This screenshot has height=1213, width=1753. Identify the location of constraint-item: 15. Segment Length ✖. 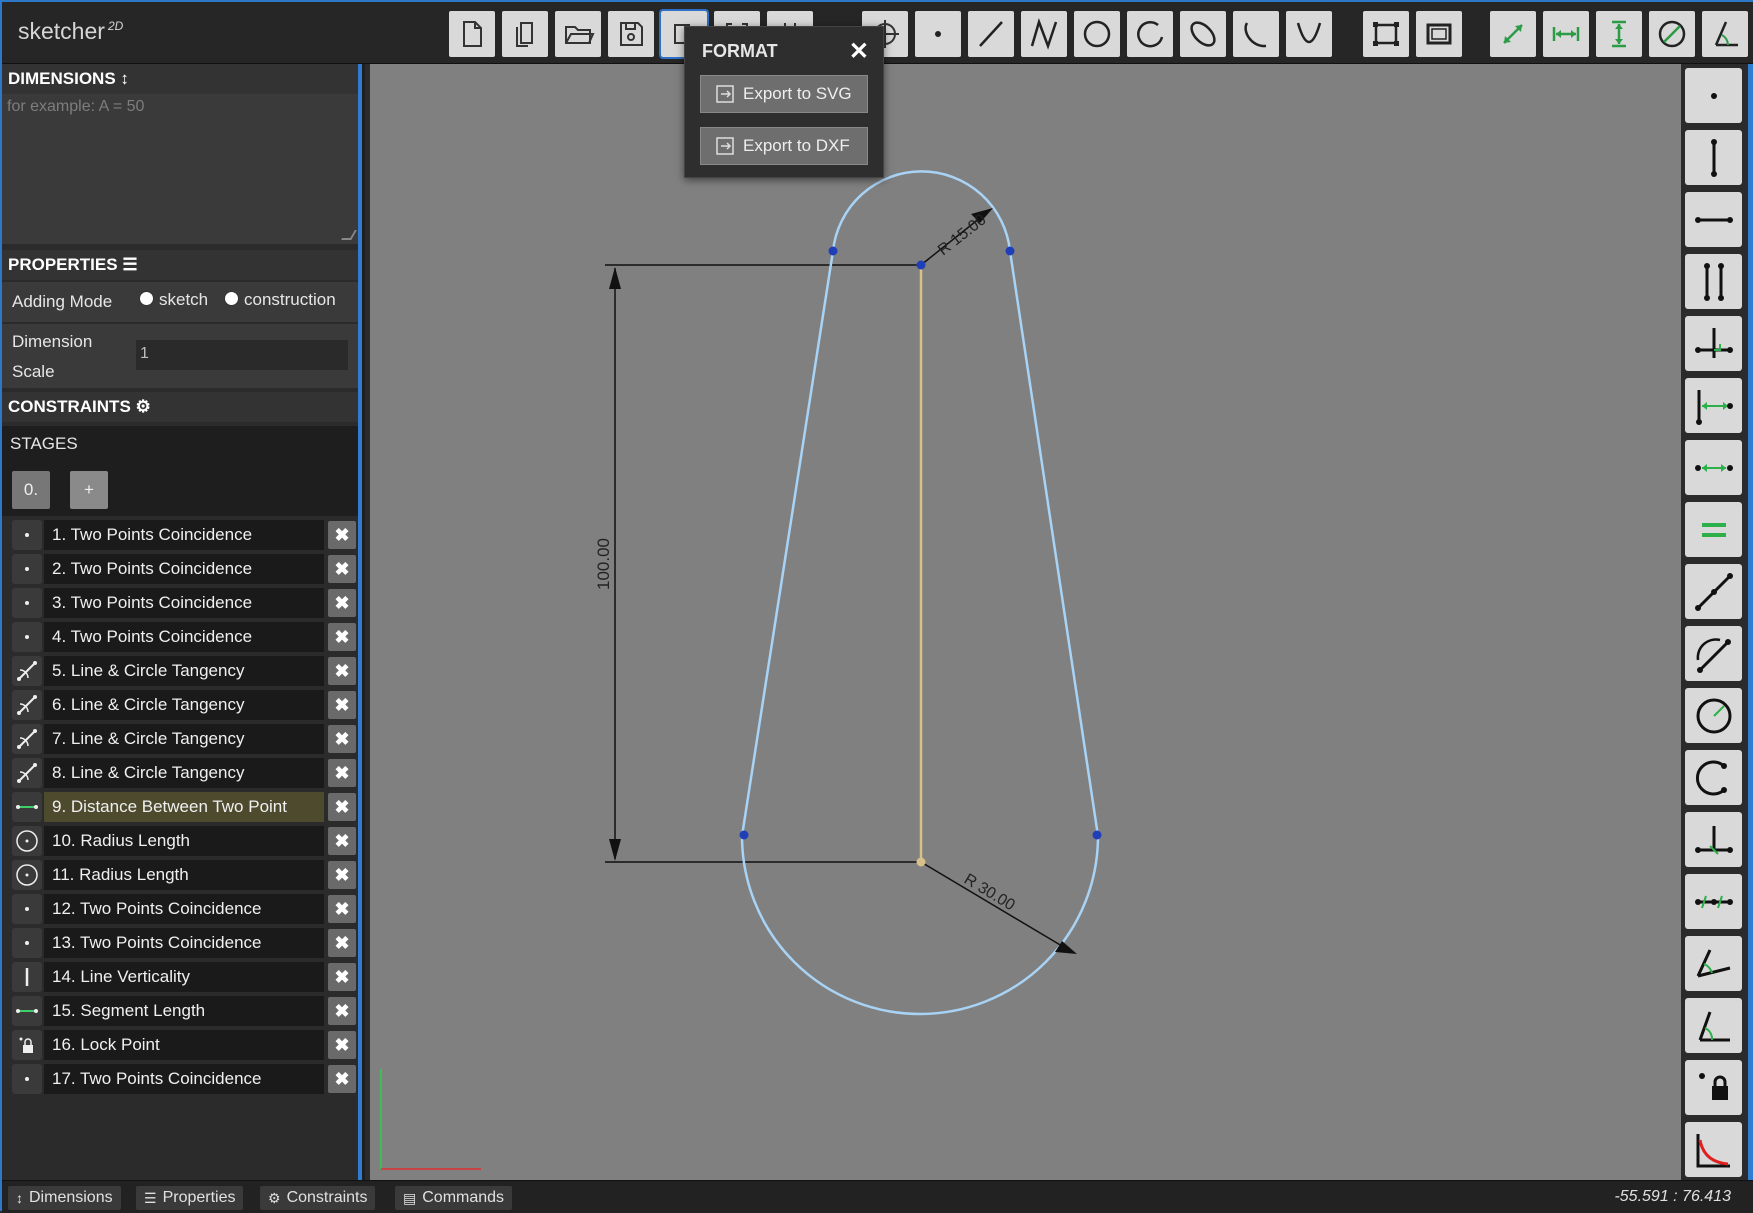
(183, 1011).